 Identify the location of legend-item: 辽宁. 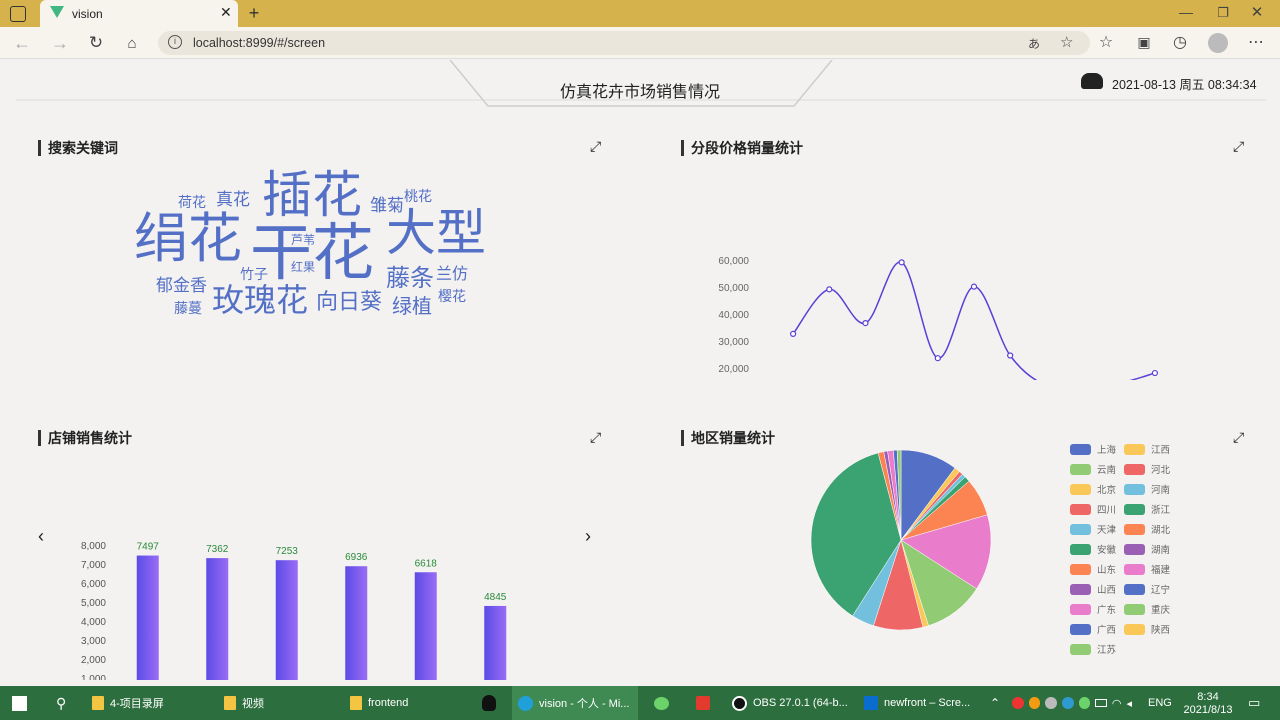
(1147, 589).